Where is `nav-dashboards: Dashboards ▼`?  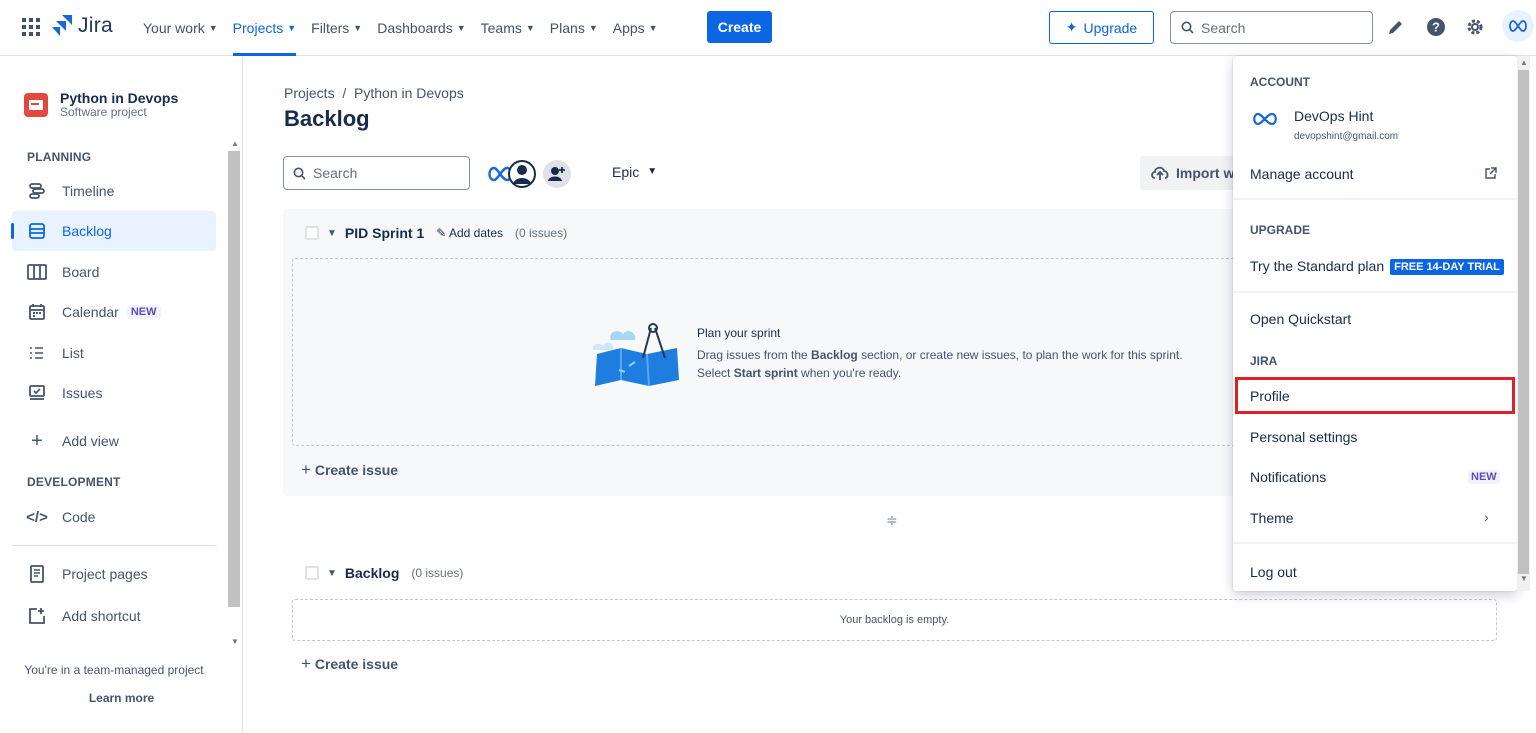
nav-dashboards: Dashboards ▼ is located at coordinates (421, 28).